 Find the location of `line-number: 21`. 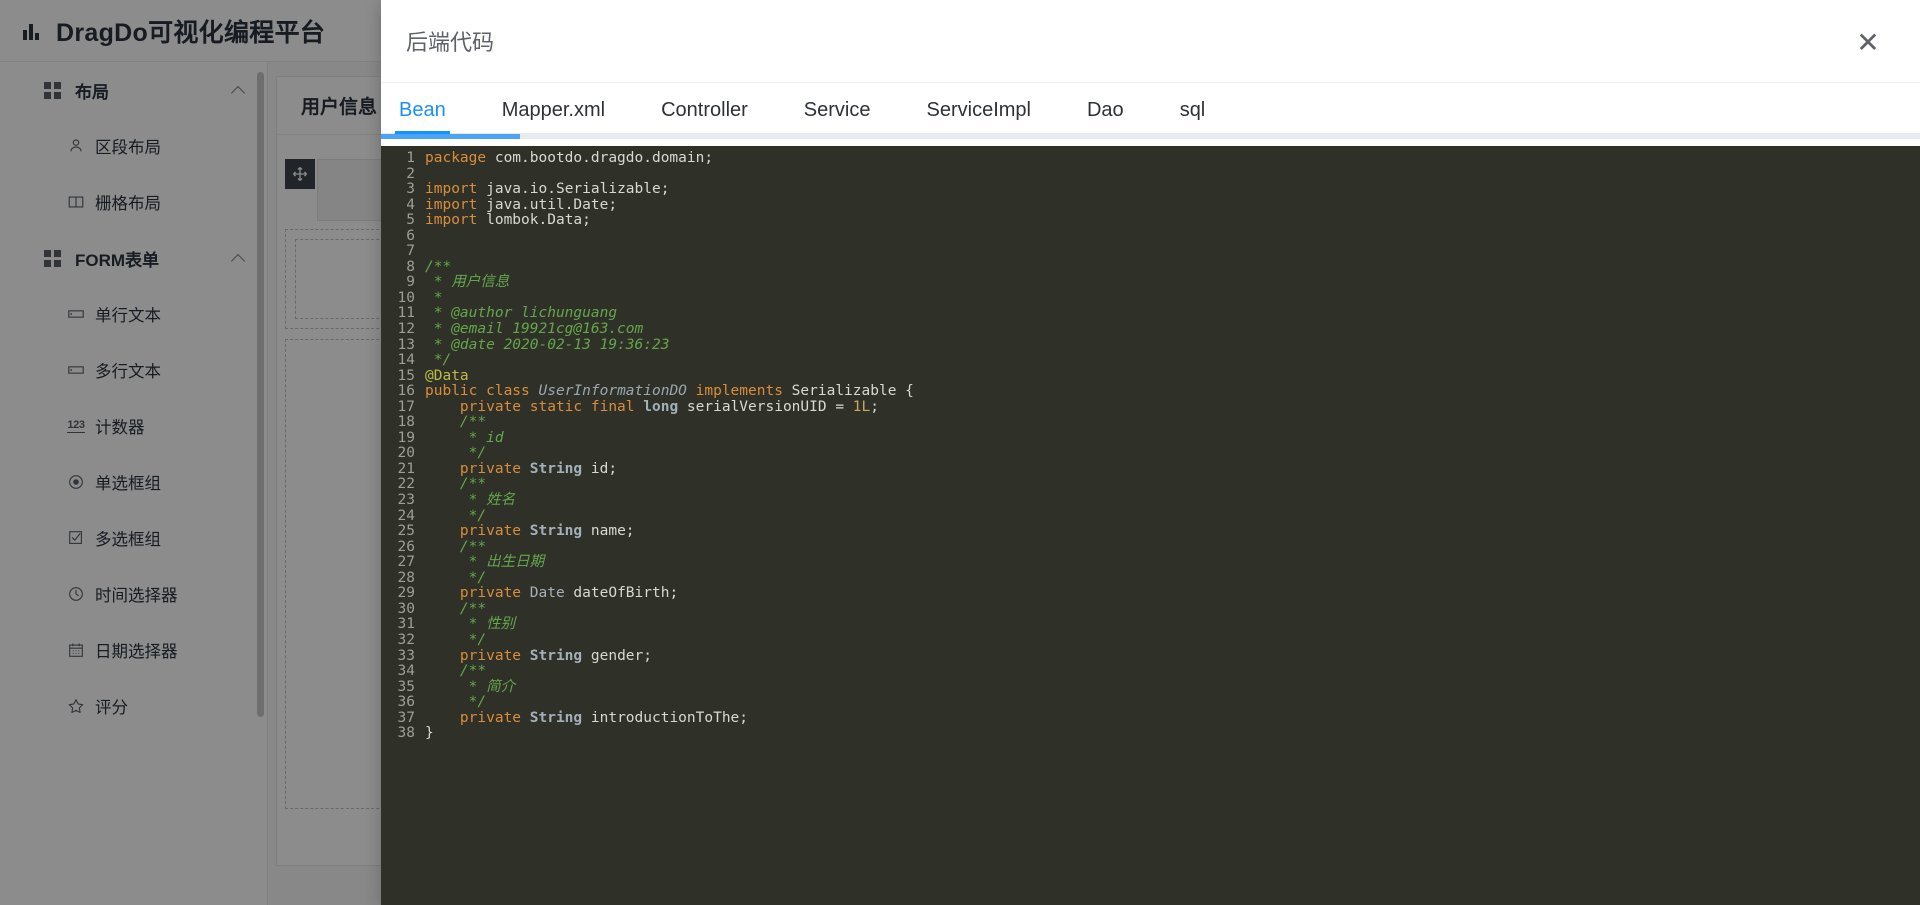

line-number: 21 is located at coordinates (406, 468).